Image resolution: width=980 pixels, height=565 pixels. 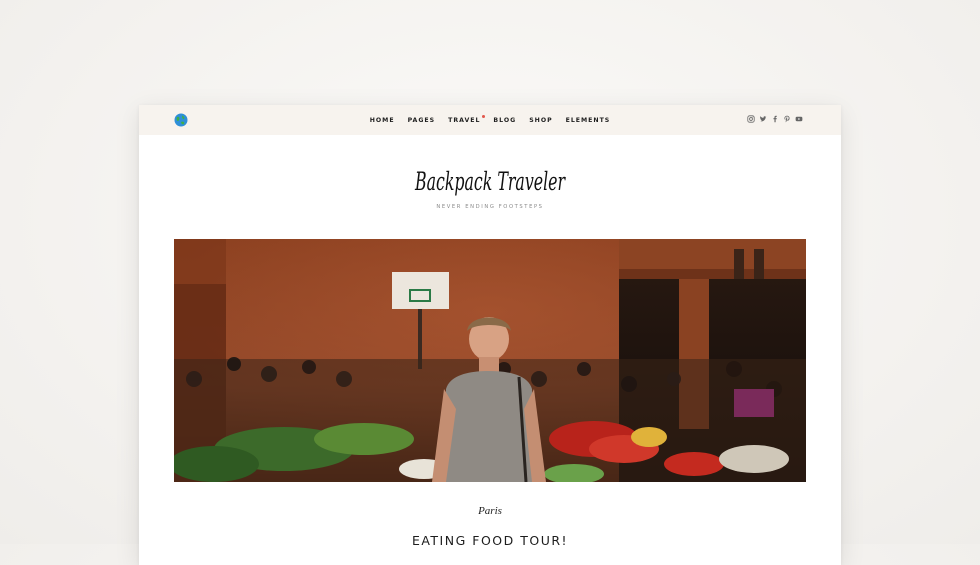 I want to click on nav-shop: SHOP, so click(x=540, y=120).